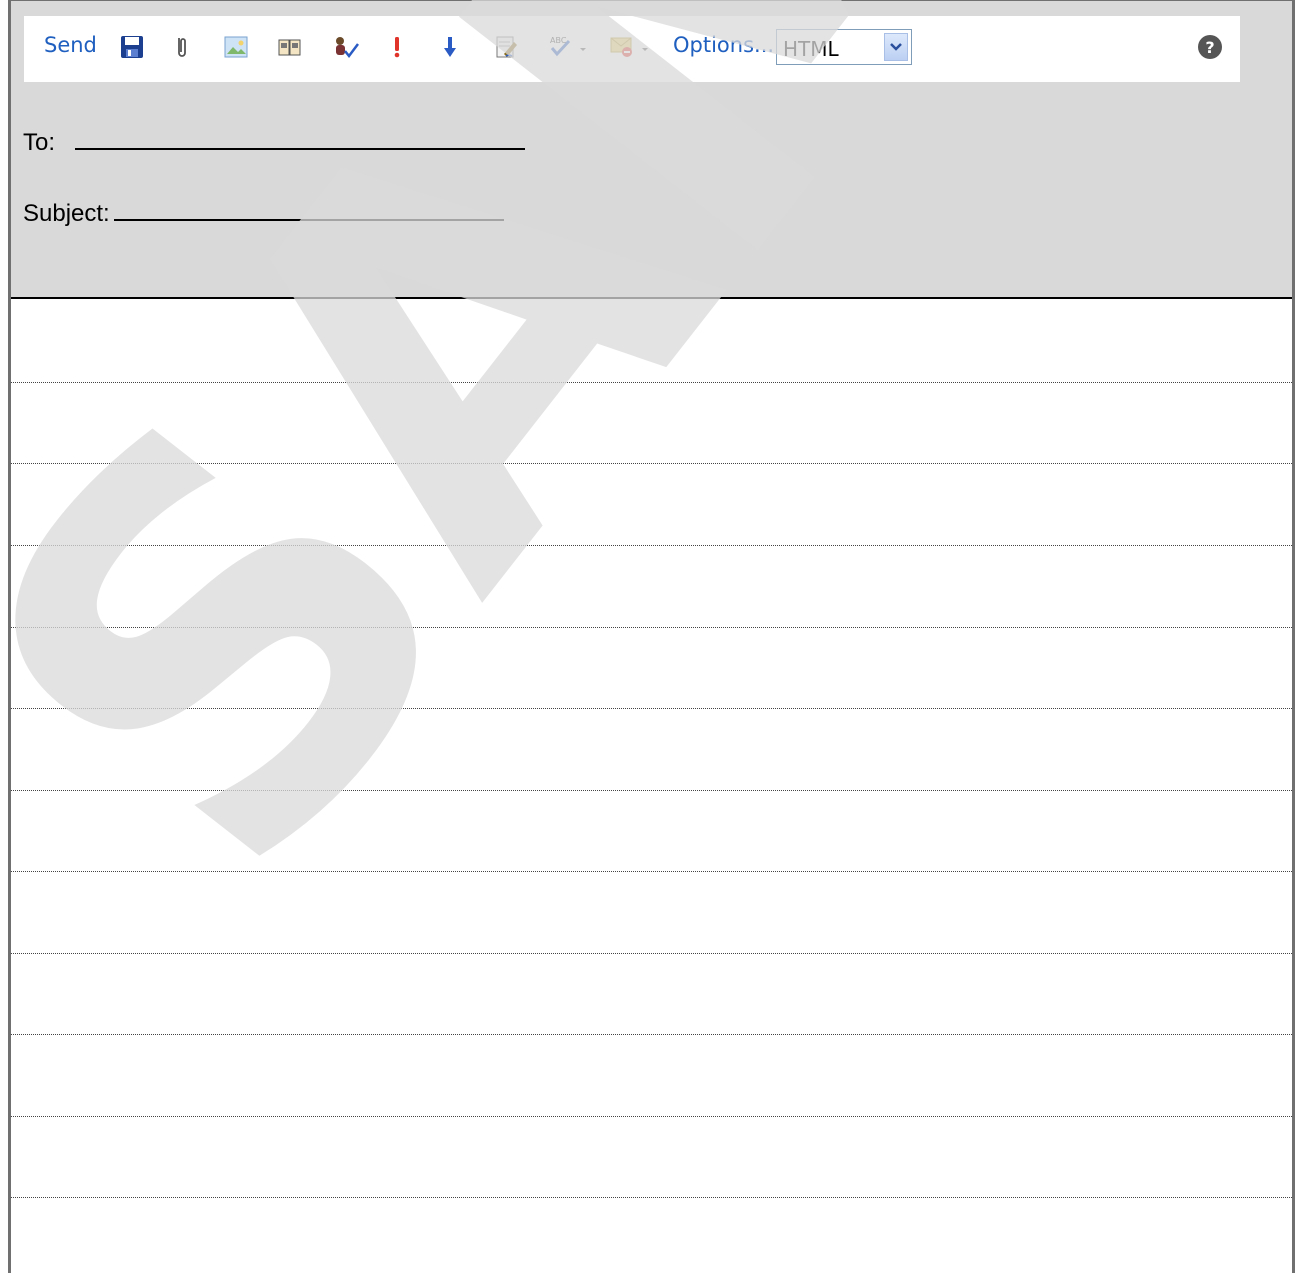 The image size is (1303, 1274). I want to click on to-label: To:, so click(39, 142).